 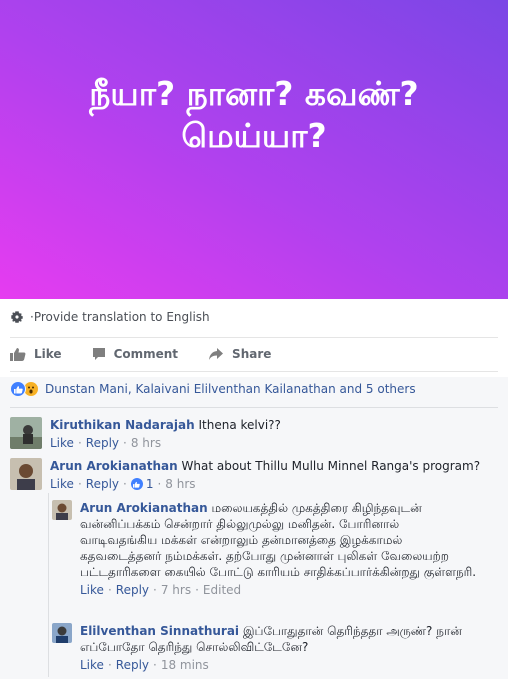 I want to click on like-label: Like, so click(x=48, y=354).